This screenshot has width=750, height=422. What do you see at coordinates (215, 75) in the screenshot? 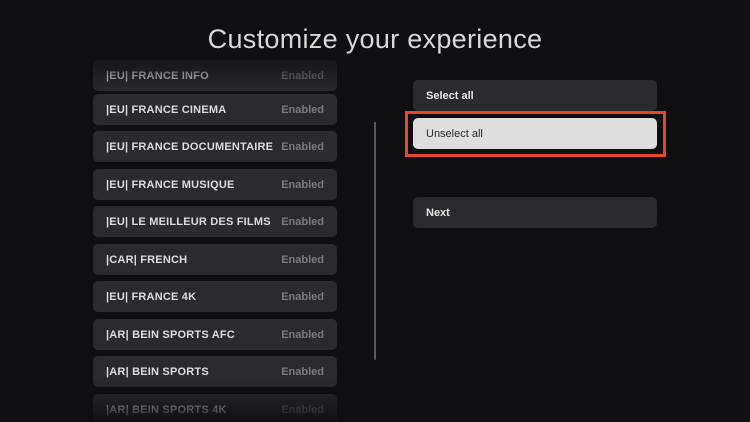
I see `channel-item: |EU| FRANCE INFO Enabled` at bounding box center [215, 75].